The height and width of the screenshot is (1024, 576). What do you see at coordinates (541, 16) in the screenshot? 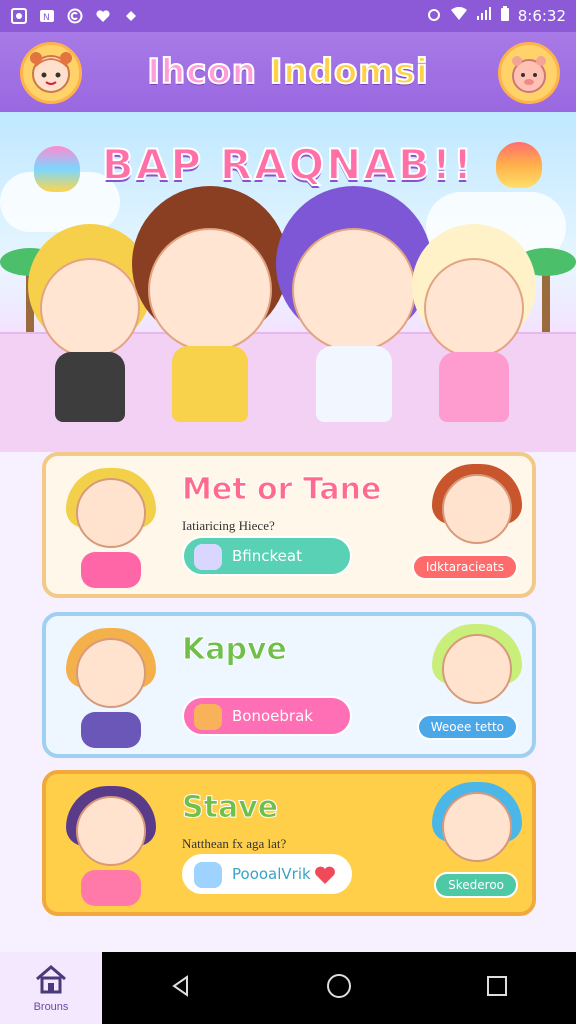
I see `clock-time: 8:6:32` at bounding box center [541, 16].